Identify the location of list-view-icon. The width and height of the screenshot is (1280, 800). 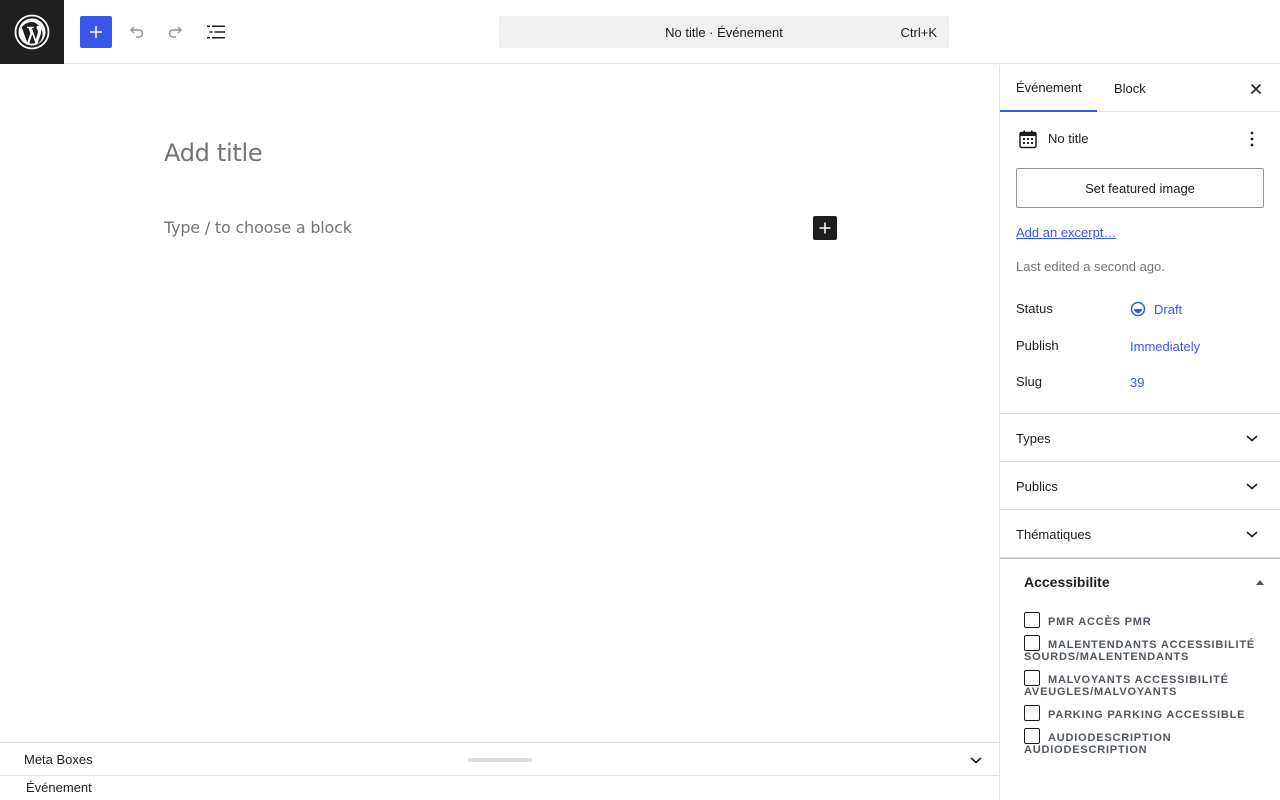
(216, 32).